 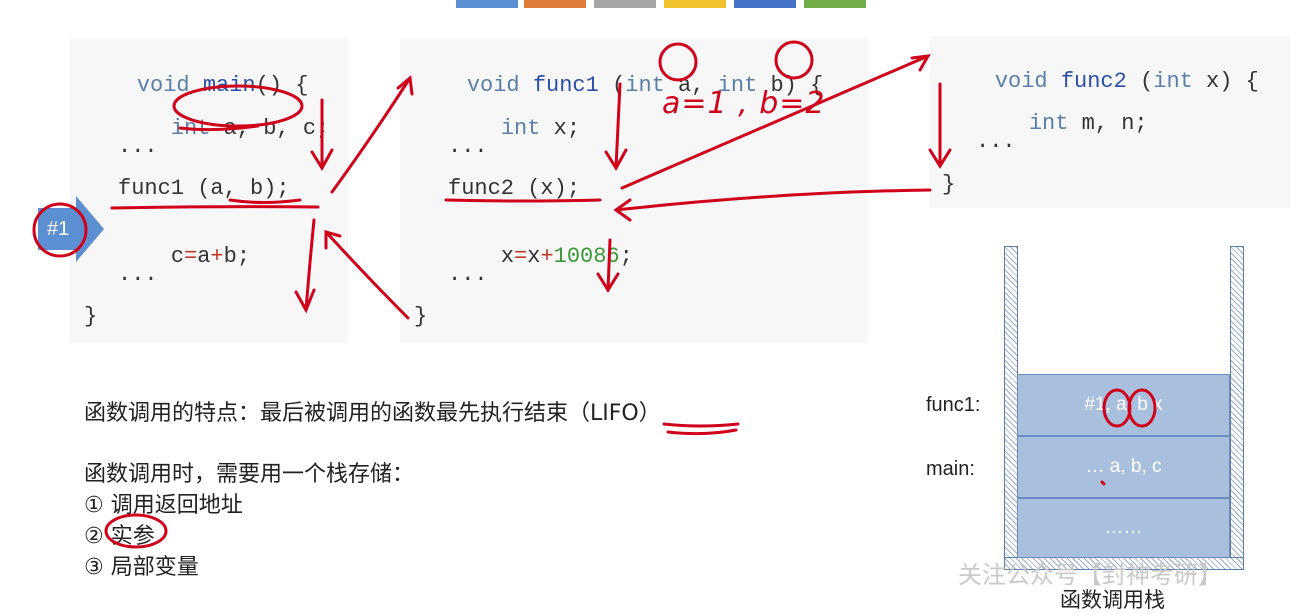 I want to click on underline-lifo, so click(x=701, y=429).